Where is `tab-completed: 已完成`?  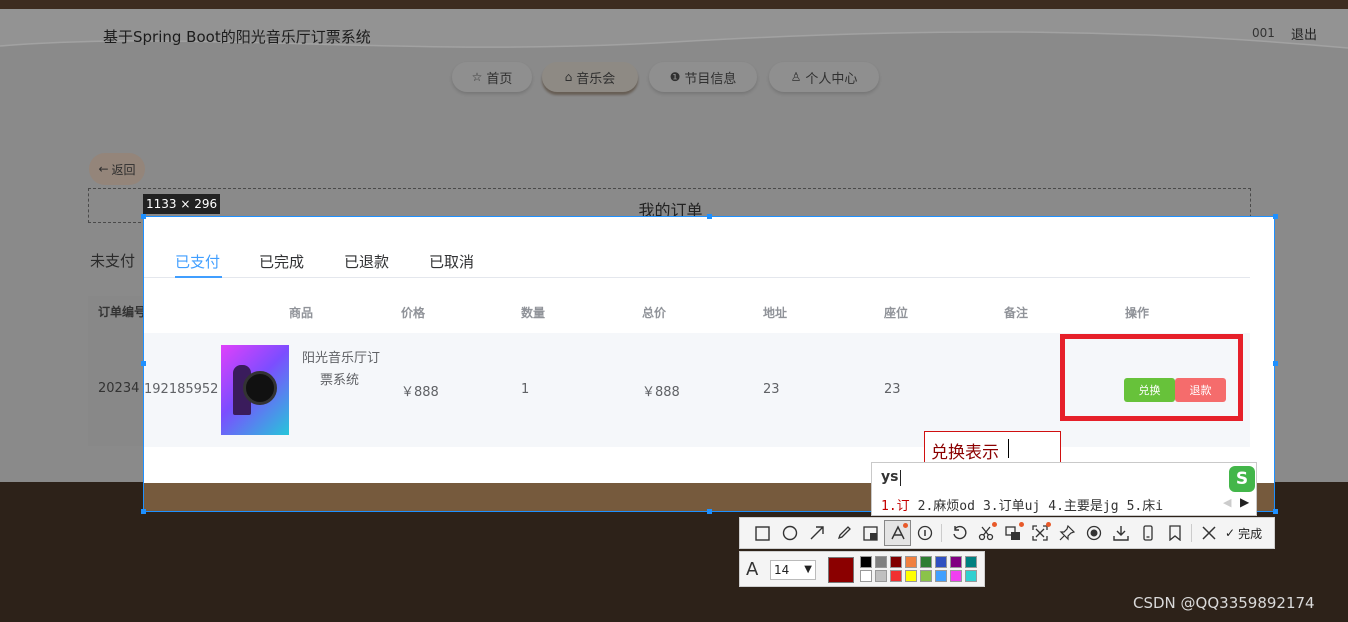 tab-completed: 已完成 is located at coordinates (281, 261).